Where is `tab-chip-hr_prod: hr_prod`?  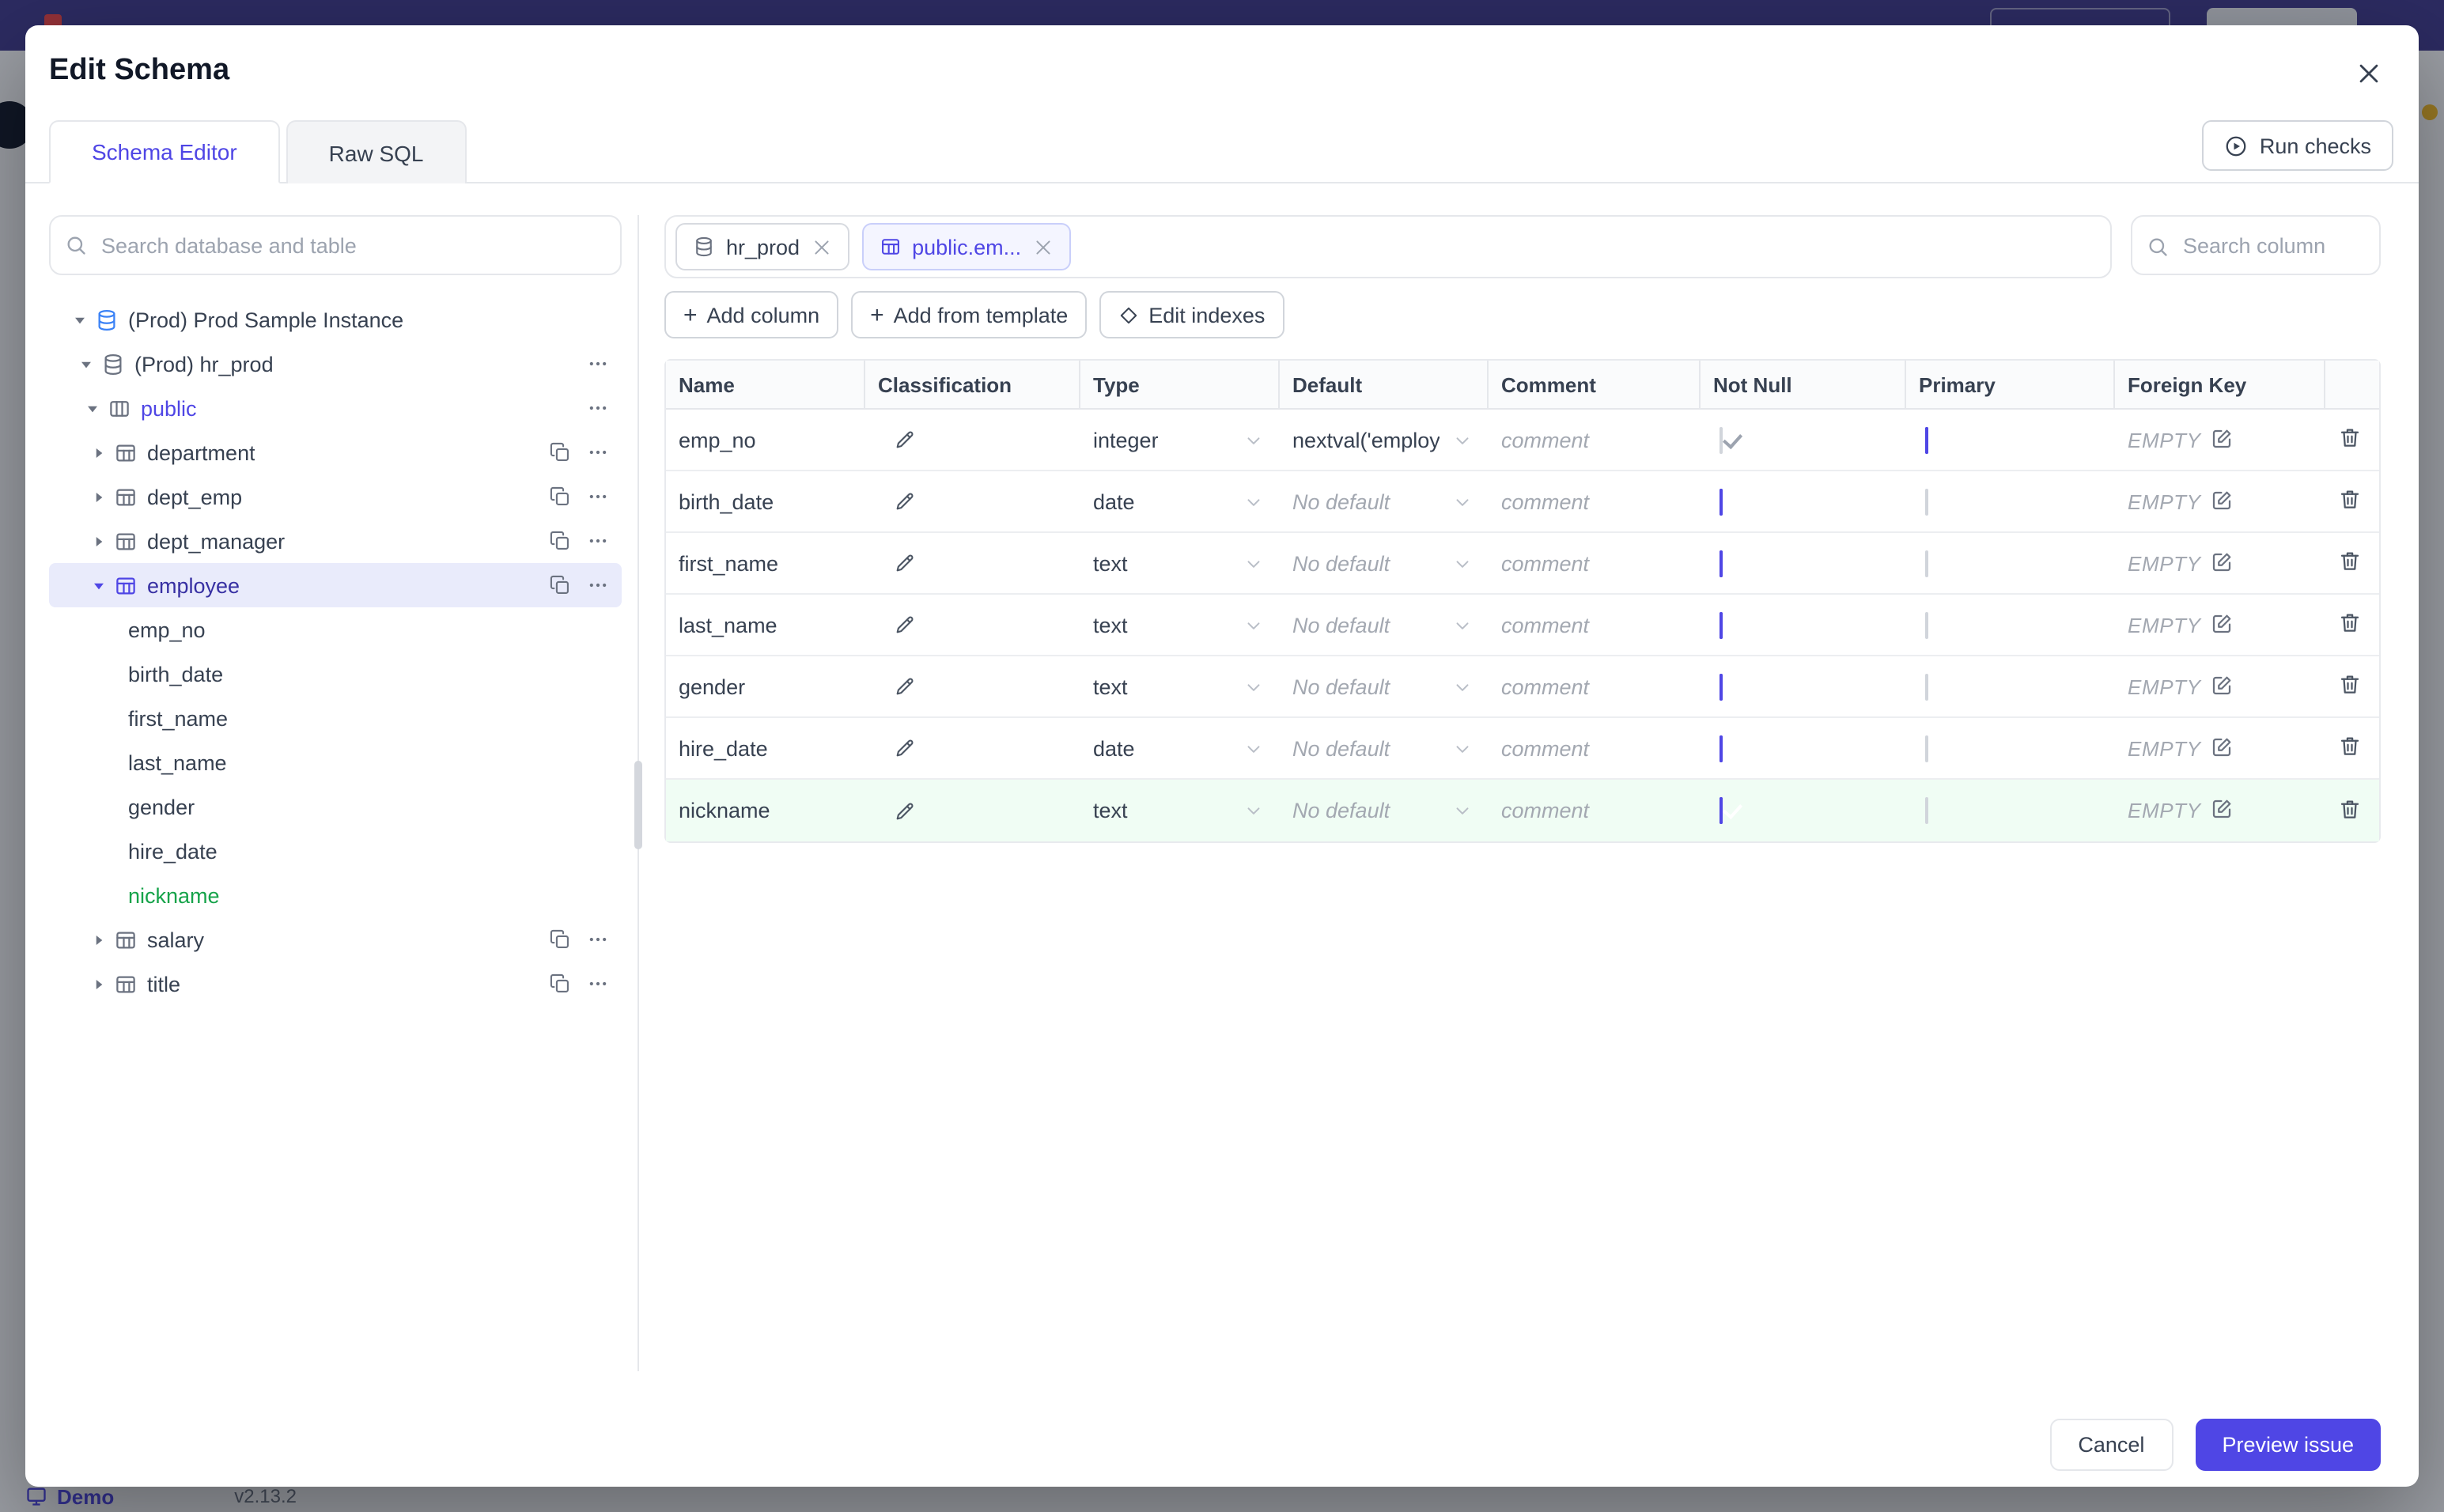 tab-chip-hr_prod: hr_prod is located at coordinates (762, 247).